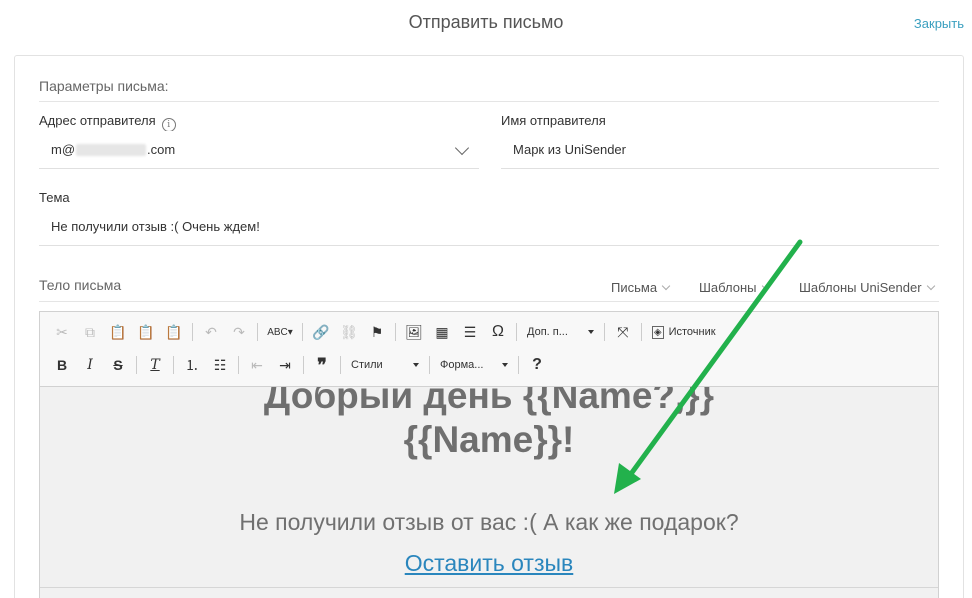  What do you see at coordinates (385, 365) in the screenshot?
I see `styles-combo: Стили` at bounding box center [385, 365].